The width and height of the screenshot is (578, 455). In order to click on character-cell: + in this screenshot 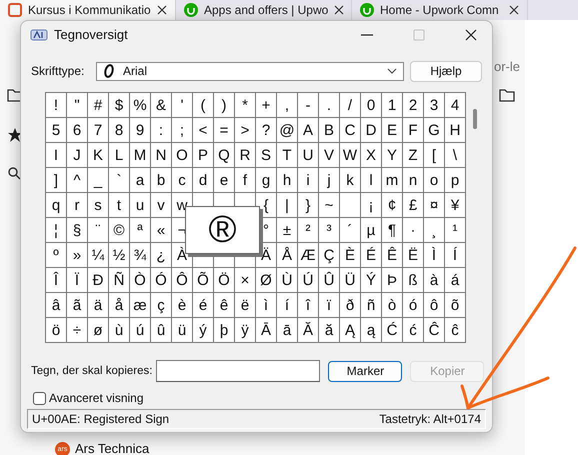, I will do `click(266, 105)`.